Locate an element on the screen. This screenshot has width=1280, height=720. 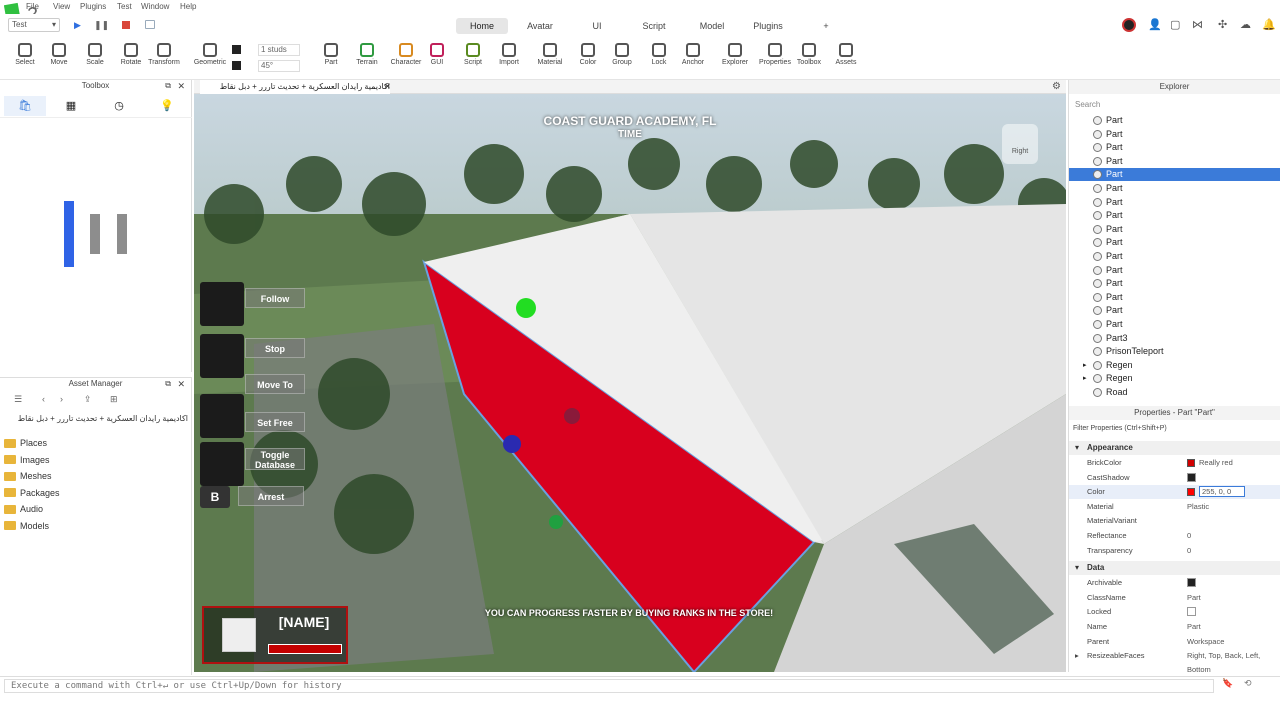
property-row: Color 255, 0, 0 is located at coordinates (1174, 492).